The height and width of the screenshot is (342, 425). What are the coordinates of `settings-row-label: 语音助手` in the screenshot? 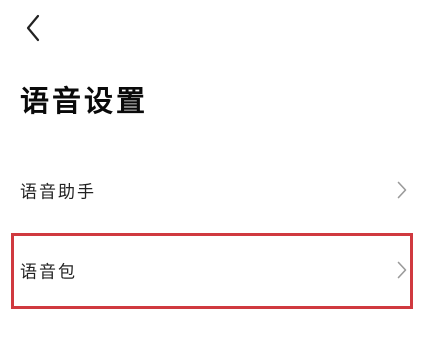 It's located at (58, 192).